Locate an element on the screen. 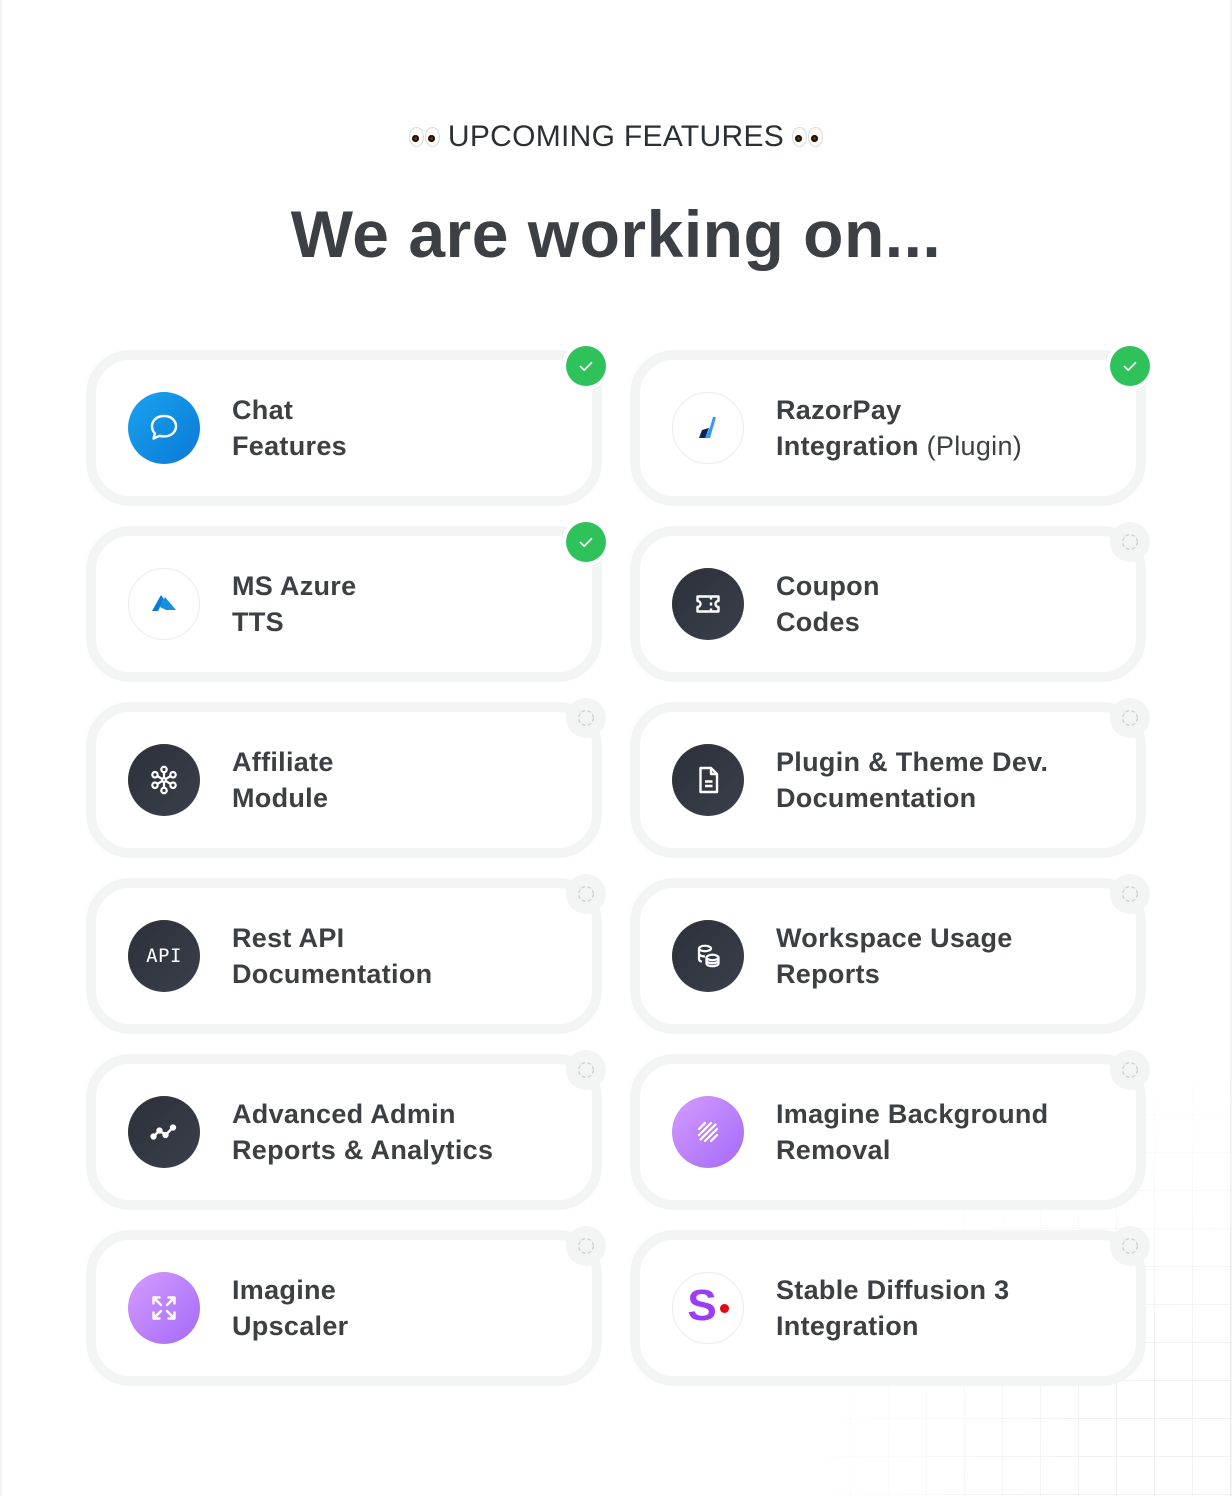 The height and width of the screenshot is (1496, 1232). feature-title: Imagine Upscaler is located at coordinates (290, 1308).